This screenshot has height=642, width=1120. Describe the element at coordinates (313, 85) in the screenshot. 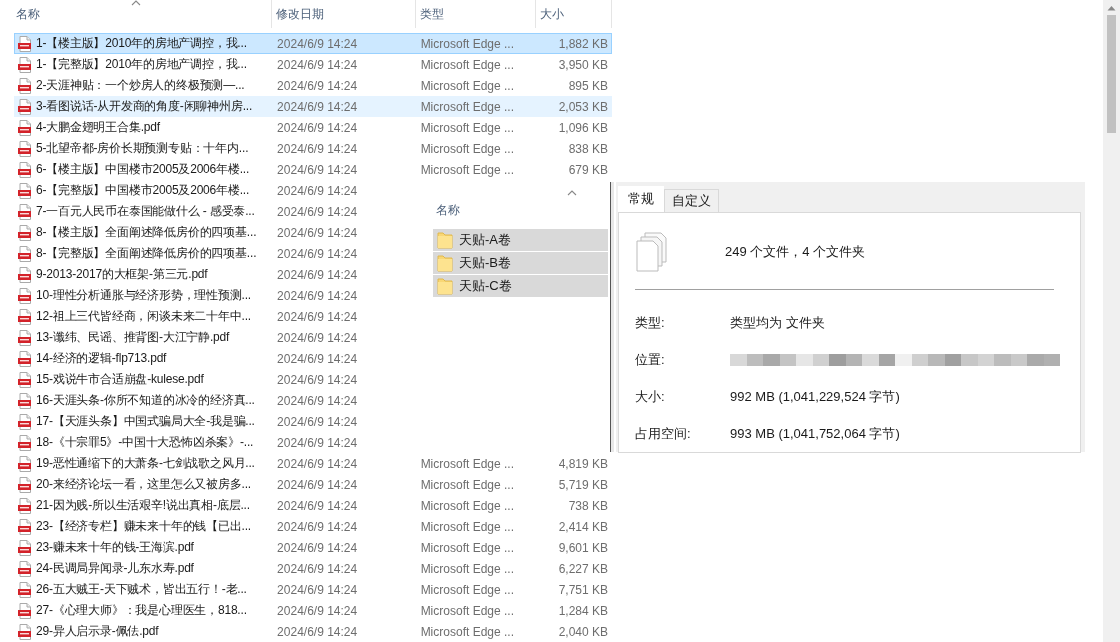

I see `file-row: 2-天涯神贴：一个炒房人的终极预测—... 2024/6/9 14:24 Microsoft Edge ... 895 KB` at that location.